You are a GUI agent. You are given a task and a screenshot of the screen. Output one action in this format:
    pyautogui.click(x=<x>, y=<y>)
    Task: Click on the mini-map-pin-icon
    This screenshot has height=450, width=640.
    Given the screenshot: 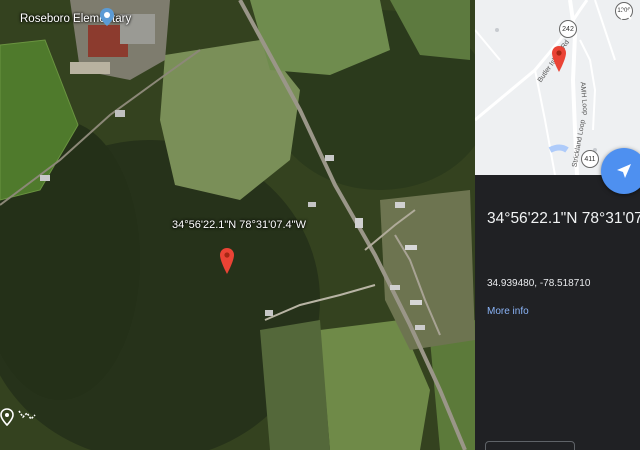 What is the action you would take?
    pyautogui.click(x=559, y=59)
    